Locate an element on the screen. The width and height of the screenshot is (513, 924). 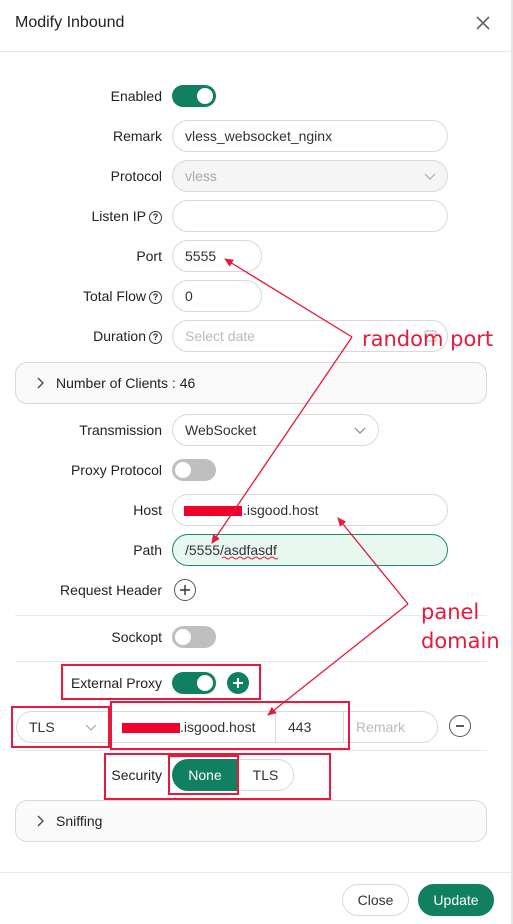
transmission-label: Transmission is located at coordinates (120, 430).